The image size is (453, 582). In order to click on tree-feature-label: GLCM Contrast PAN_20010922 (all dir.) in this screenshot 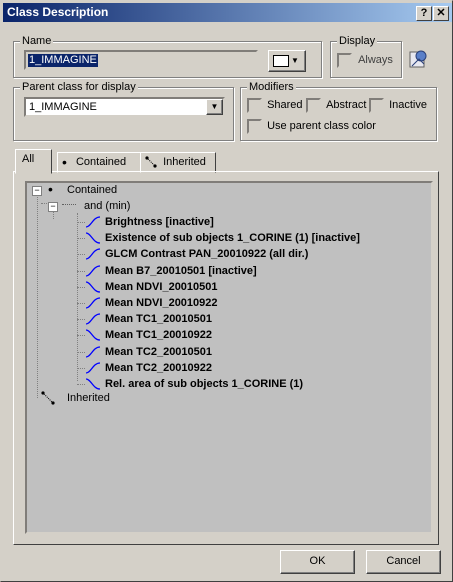, I will do `click(207, 254)`.